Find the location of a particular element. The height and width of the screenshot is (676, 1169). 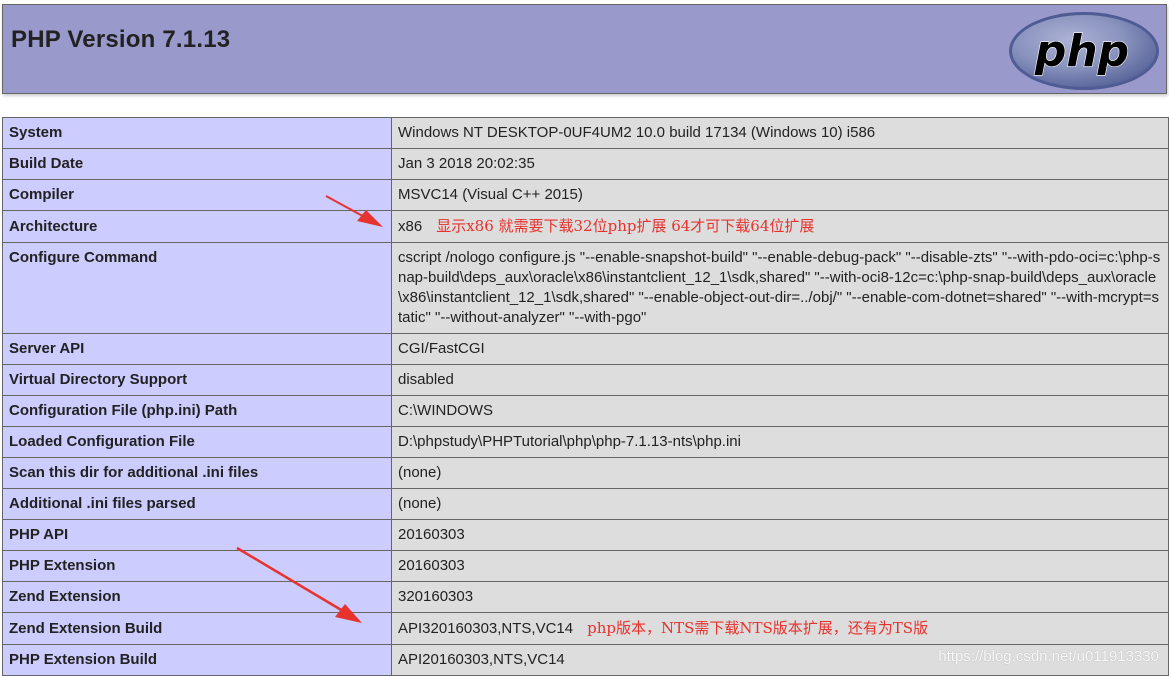

phpinfo-header: PHP Version 7.1.13 php is located at coordinates (584, 49).